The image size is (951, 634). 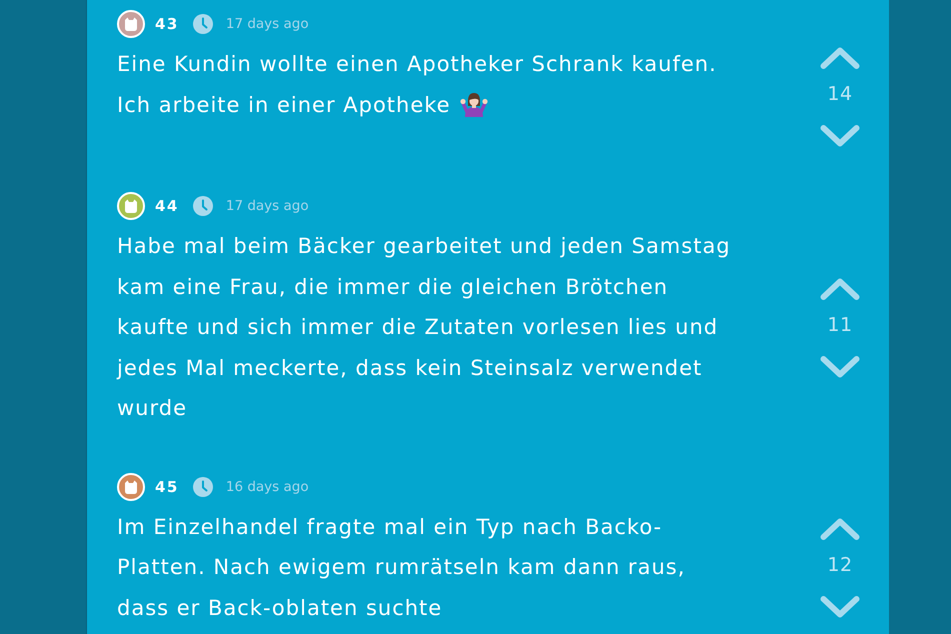 I want to click on author-number: 44, so click(x=167, y=206).